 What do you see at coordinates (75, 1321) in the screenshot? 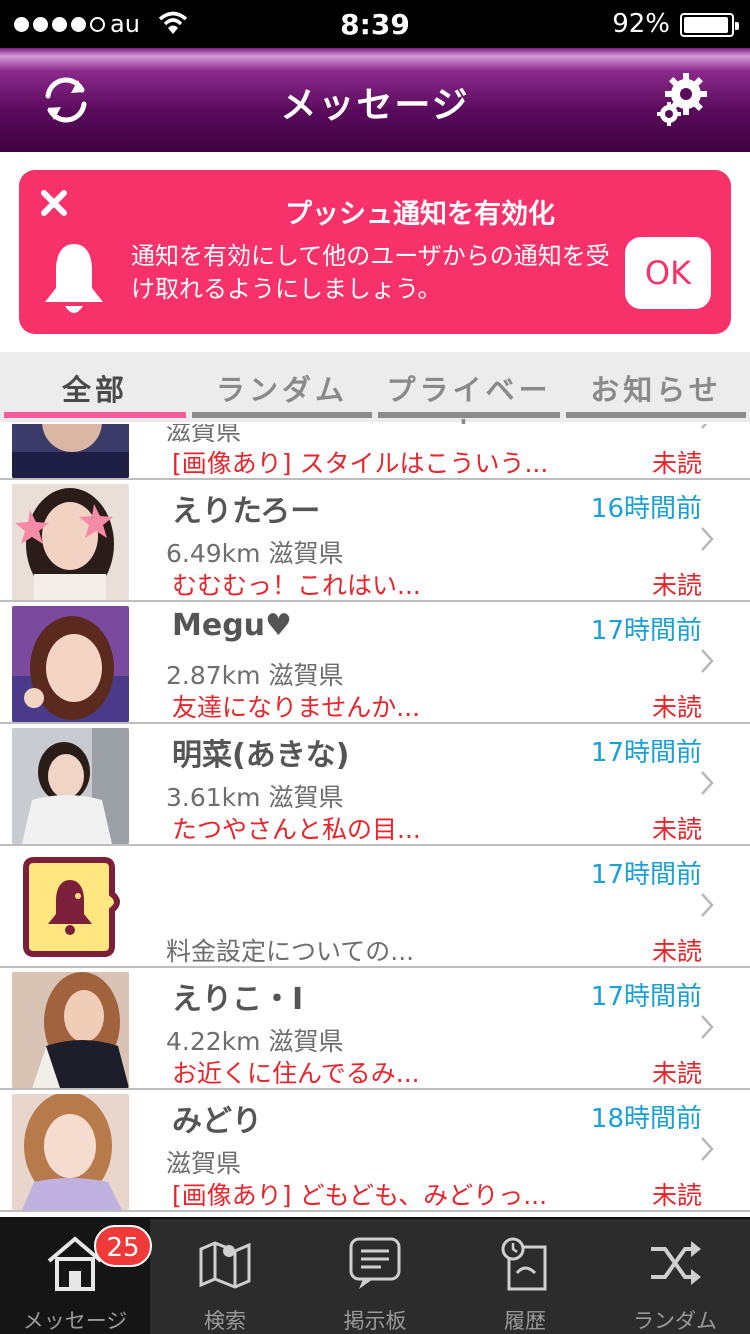
I see `bottom-tab-label: メッセージ` at bounding box center [75, 1321].